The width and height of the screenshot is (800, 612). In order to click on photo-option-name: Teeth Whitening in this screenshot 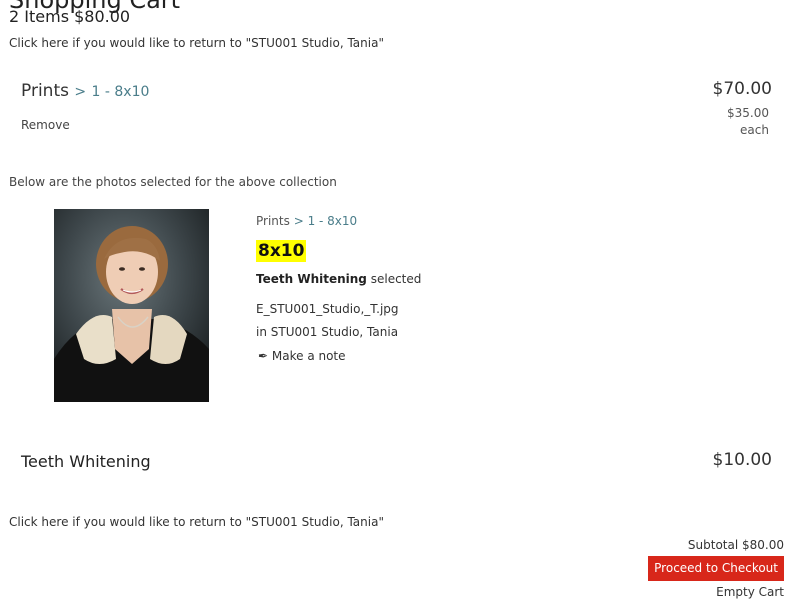, I will do `click(311, 279)`.